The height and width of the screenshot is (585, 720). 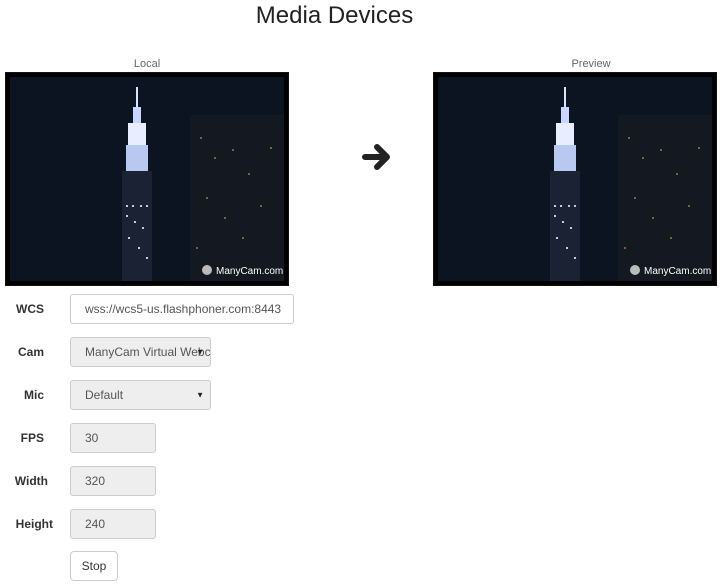 What do you see at coordinates (32, 438) in the screenshot?
I see `fps-label: FPS` at bounding box center [32, 438].